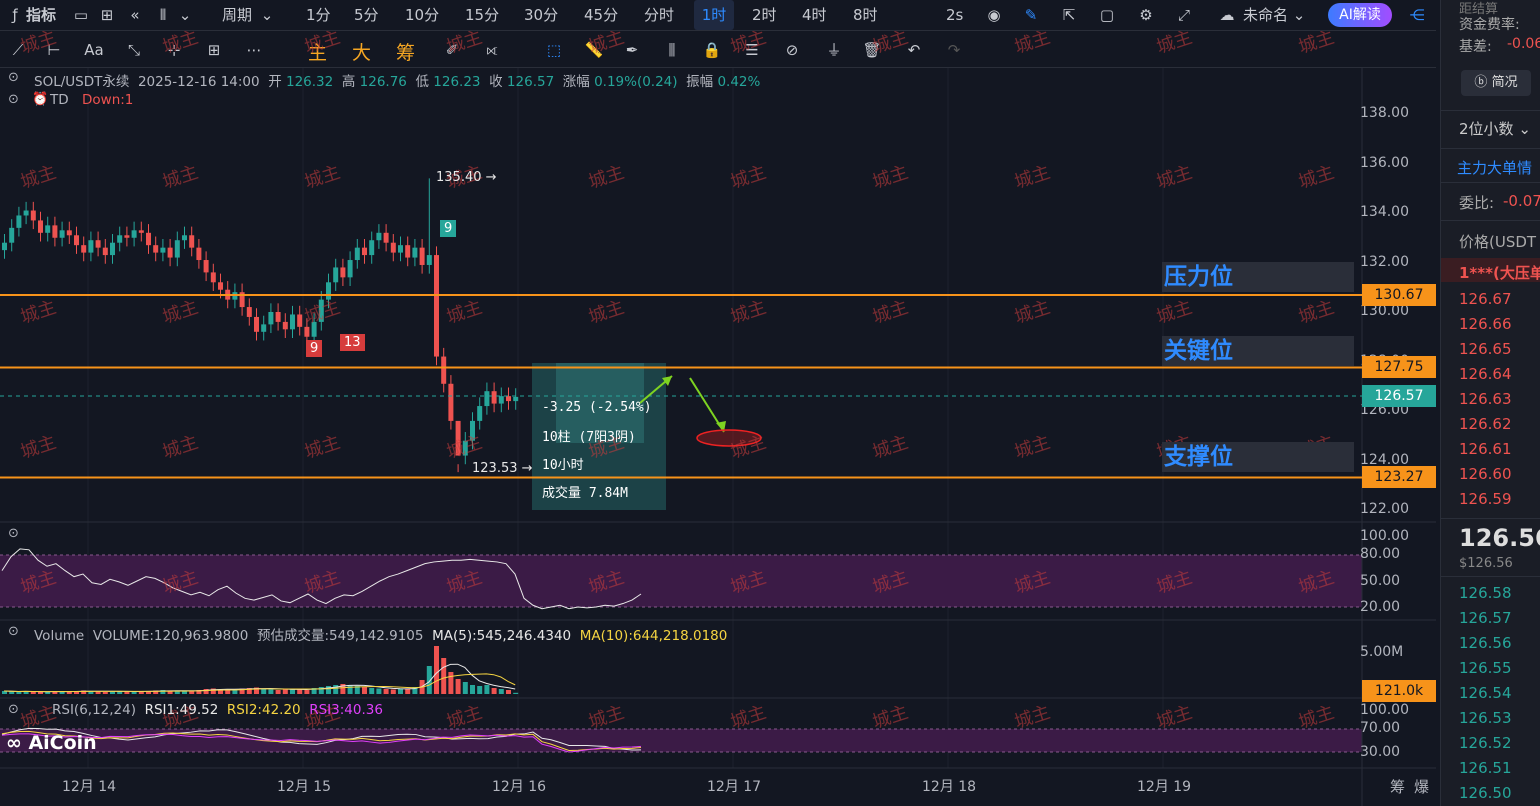 This screenshot has width=1540, height=806. What do you see at coordinates (792, 50) in the screenshot?
I see `magnet-icon: ⊘` at bounding box center [792, 50].